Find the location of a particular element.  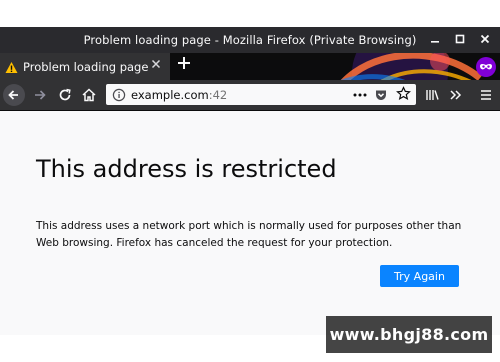

url-port: :42 is located at coordinates (218, 95).